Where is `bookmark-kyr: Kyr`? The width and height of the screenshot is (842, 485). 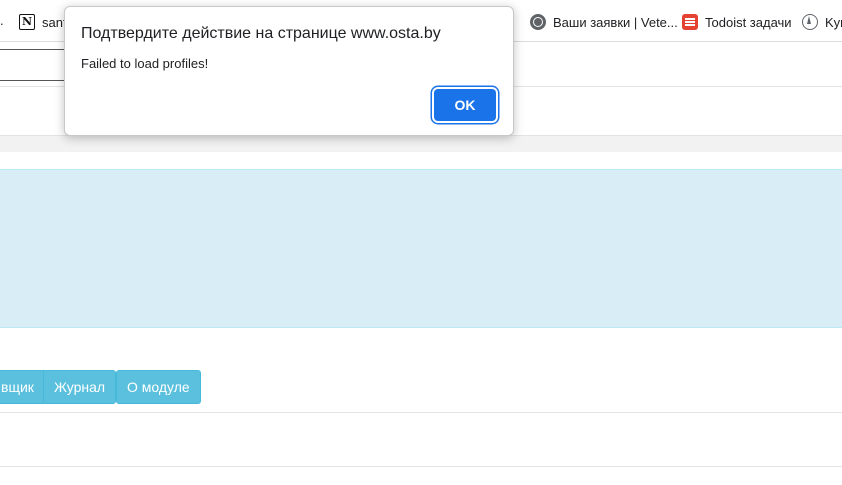 bookmark-kyr: Kyr is located at coordinates (822, 22).